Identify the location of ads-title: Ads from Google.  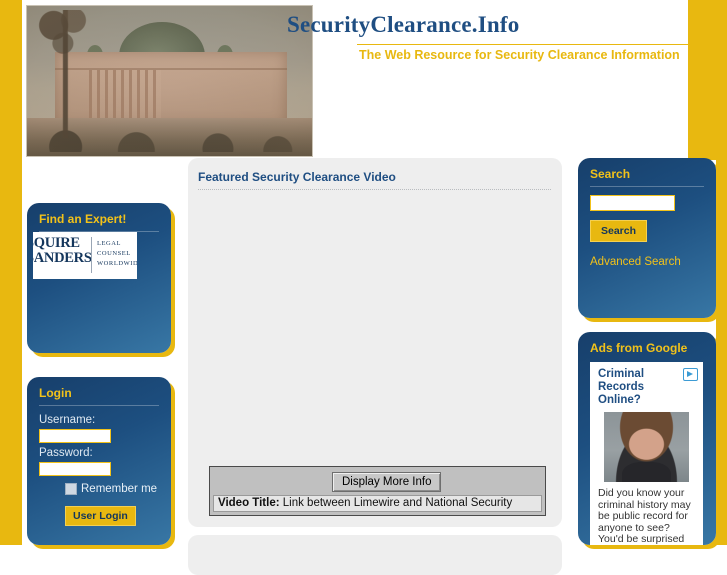
(639, 348).